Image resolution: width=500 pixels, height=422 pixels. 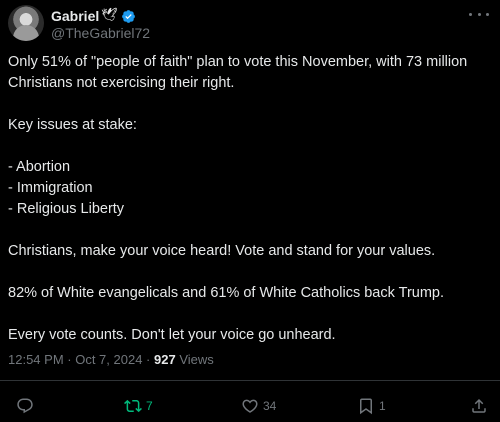 I want to click on retweet-button: 7, so click(x=138, y=406).